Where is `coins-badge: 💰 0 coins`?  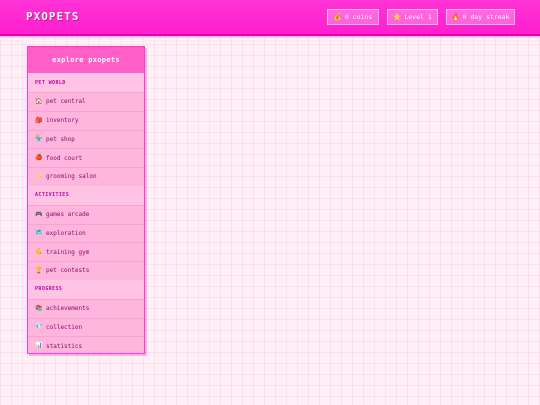
coins-badge: 💰 0 coins is located at coordinates (353, 17).